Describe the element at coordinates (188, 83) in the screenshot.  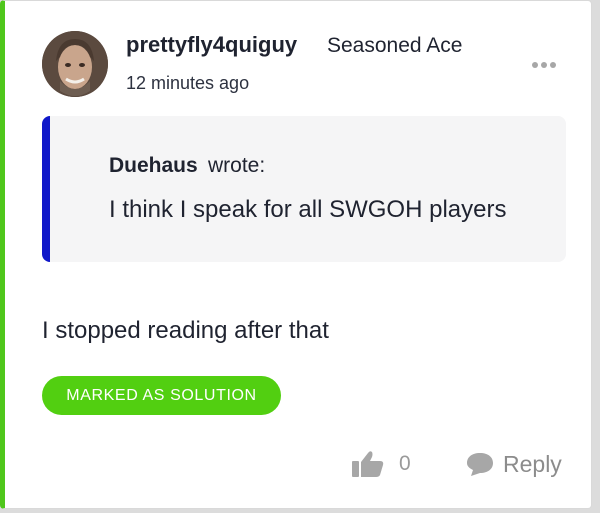
I see `post-timestamp: 12 minutes ago` at that location.